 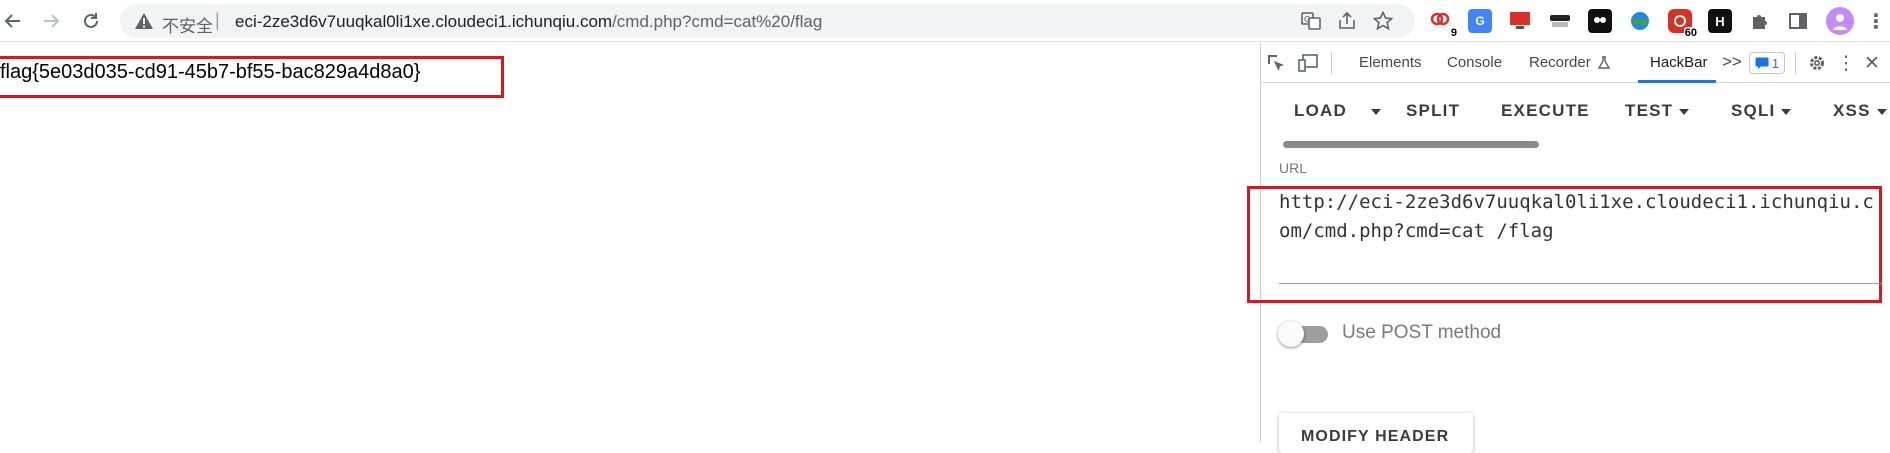 What do you see at coordinates (1679, 62) in the screenshot?
I see `tab-hackbar: HackBar` at bounding box center [1679, 62].